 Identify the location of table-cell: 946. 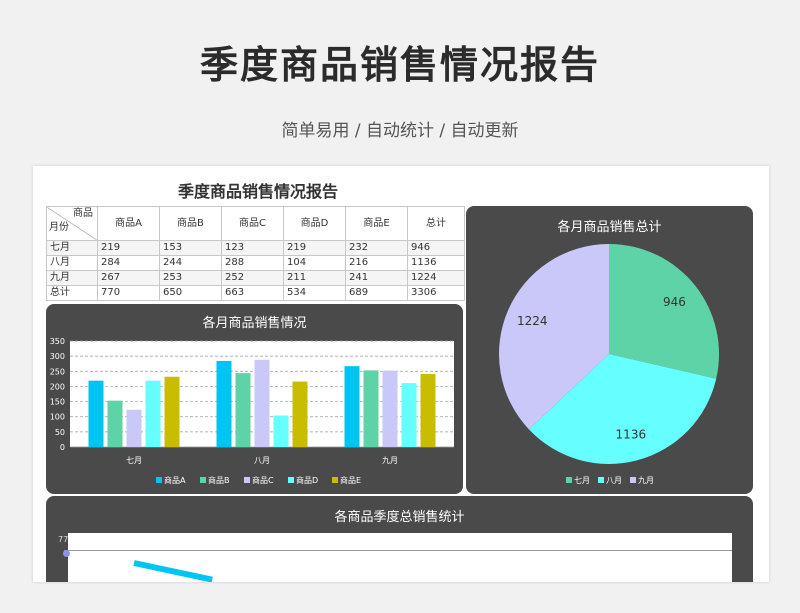
(436, 248).